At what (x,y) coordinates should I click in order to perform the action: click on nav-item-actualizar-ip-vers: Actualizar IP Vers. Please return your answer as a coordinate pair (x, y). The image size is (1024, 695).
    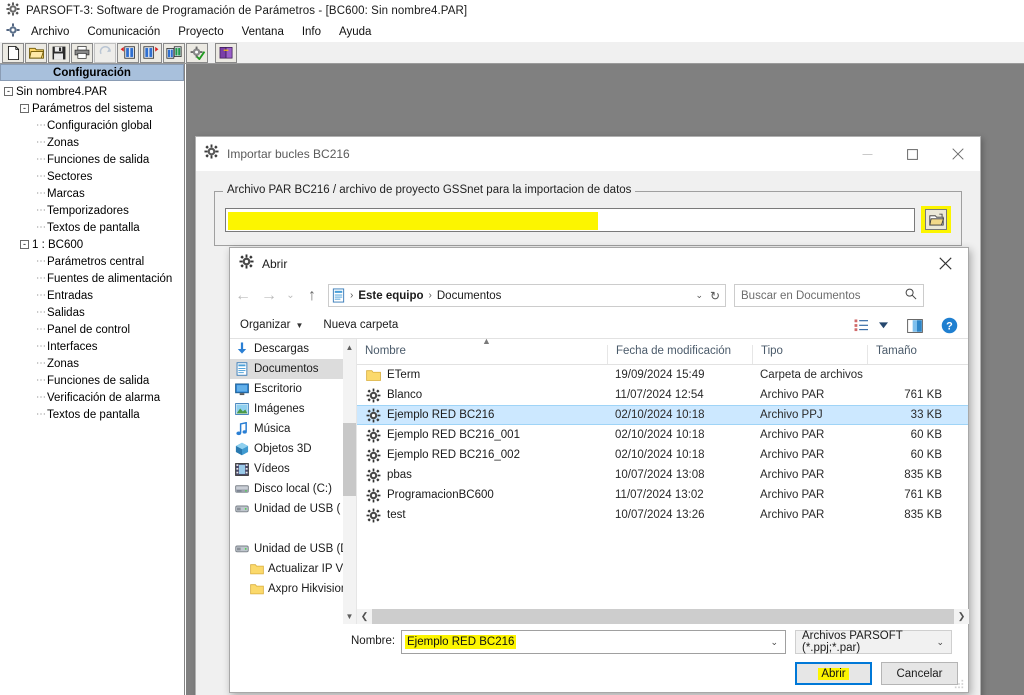
    Looking at the image, I should click on (293, 569).